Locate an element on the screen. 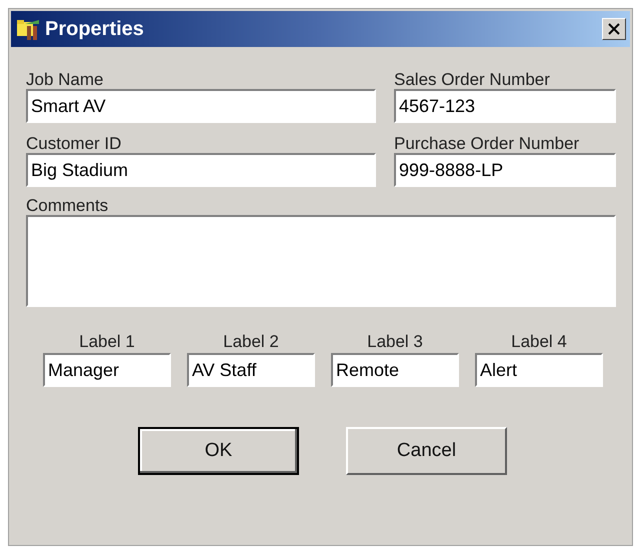  text-field: 999-8888-LP is located at coordinates (505, 170).